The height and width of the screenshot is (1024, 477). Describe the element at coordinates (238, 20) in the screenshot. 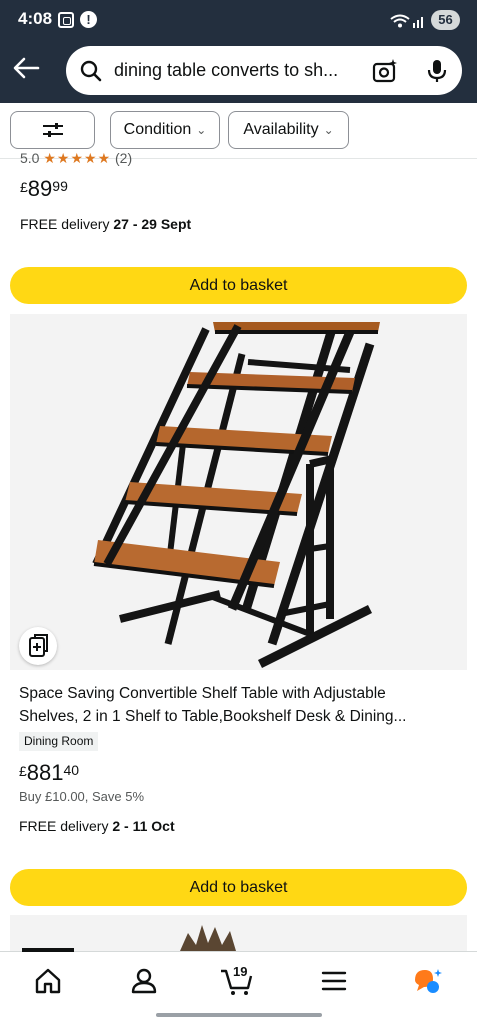

I see `status-bar: 4:08 ! 56` at that location.